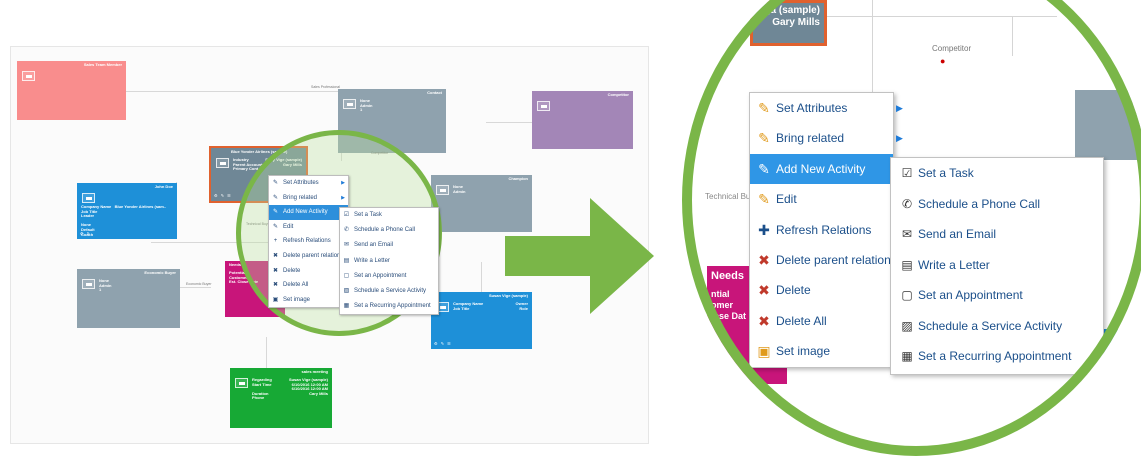 The width and height of the screenshot is (1141, 456). What do you see at coordinates (434, 92) in the screenshot?
I see `card-header: Contact` at bounding box center [434, 92].